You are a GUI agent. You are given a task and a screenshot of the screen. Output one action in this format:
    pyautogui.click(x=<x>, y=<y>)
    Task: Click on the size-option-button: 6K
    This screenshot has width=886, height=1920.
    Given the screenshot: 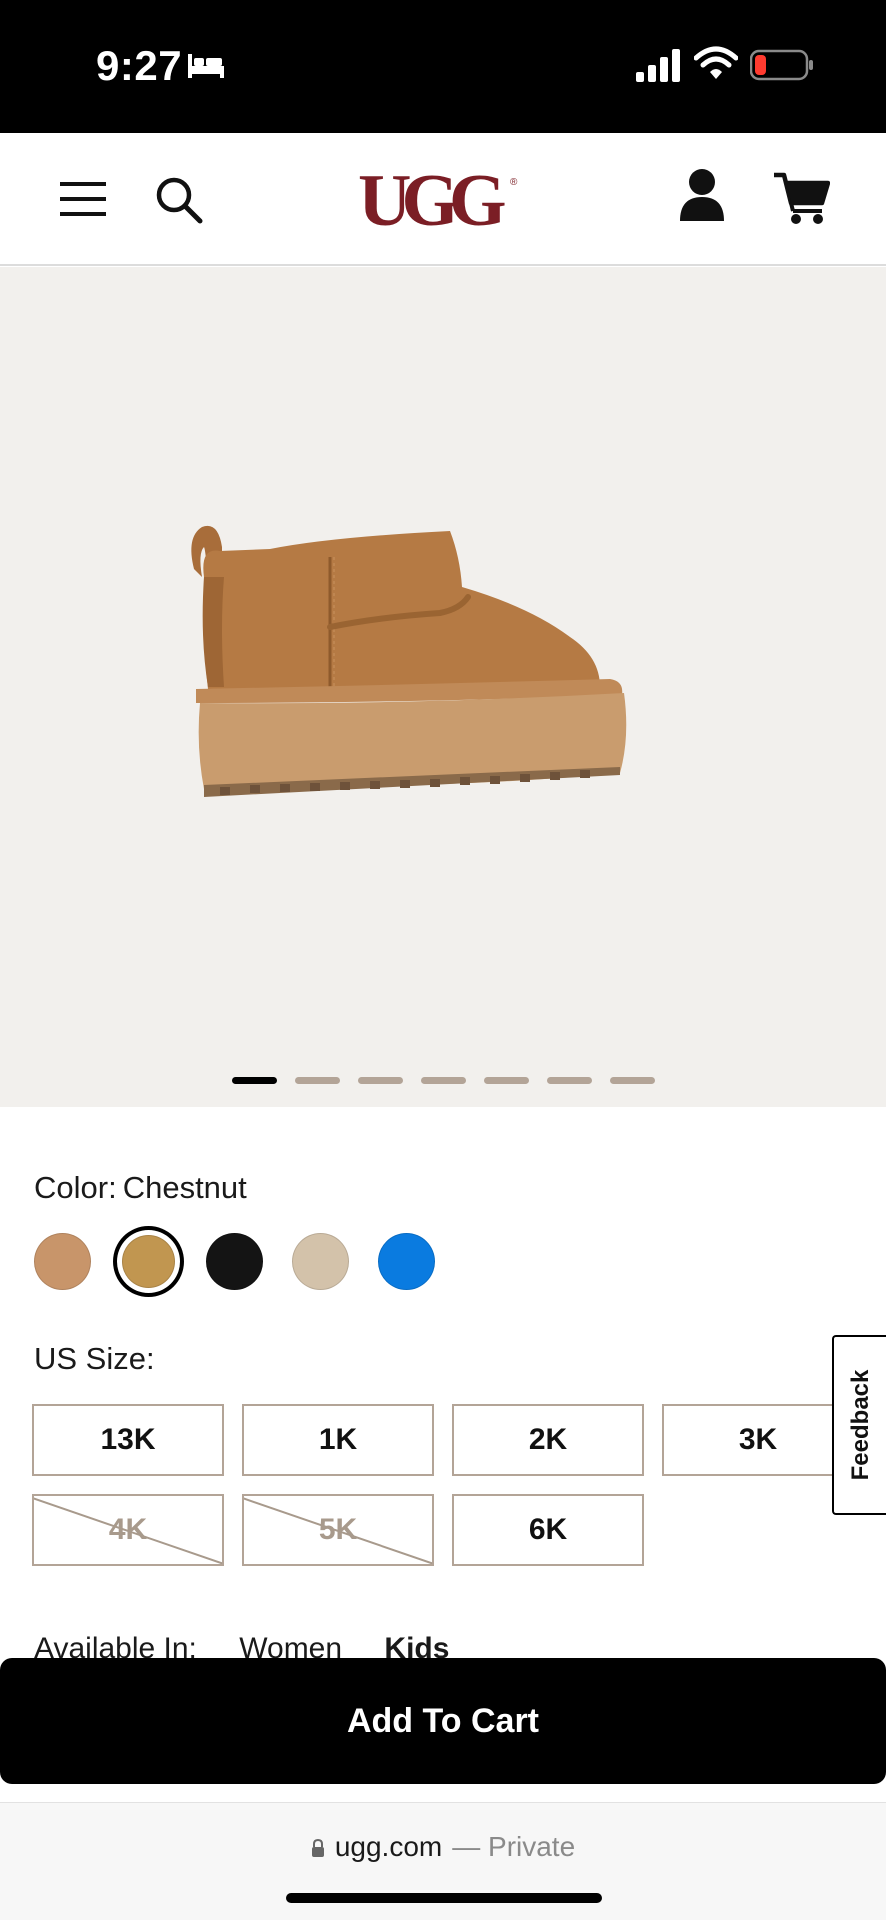 What is the action you would take?
    pyautogui.click(x=548, y=1530)
    